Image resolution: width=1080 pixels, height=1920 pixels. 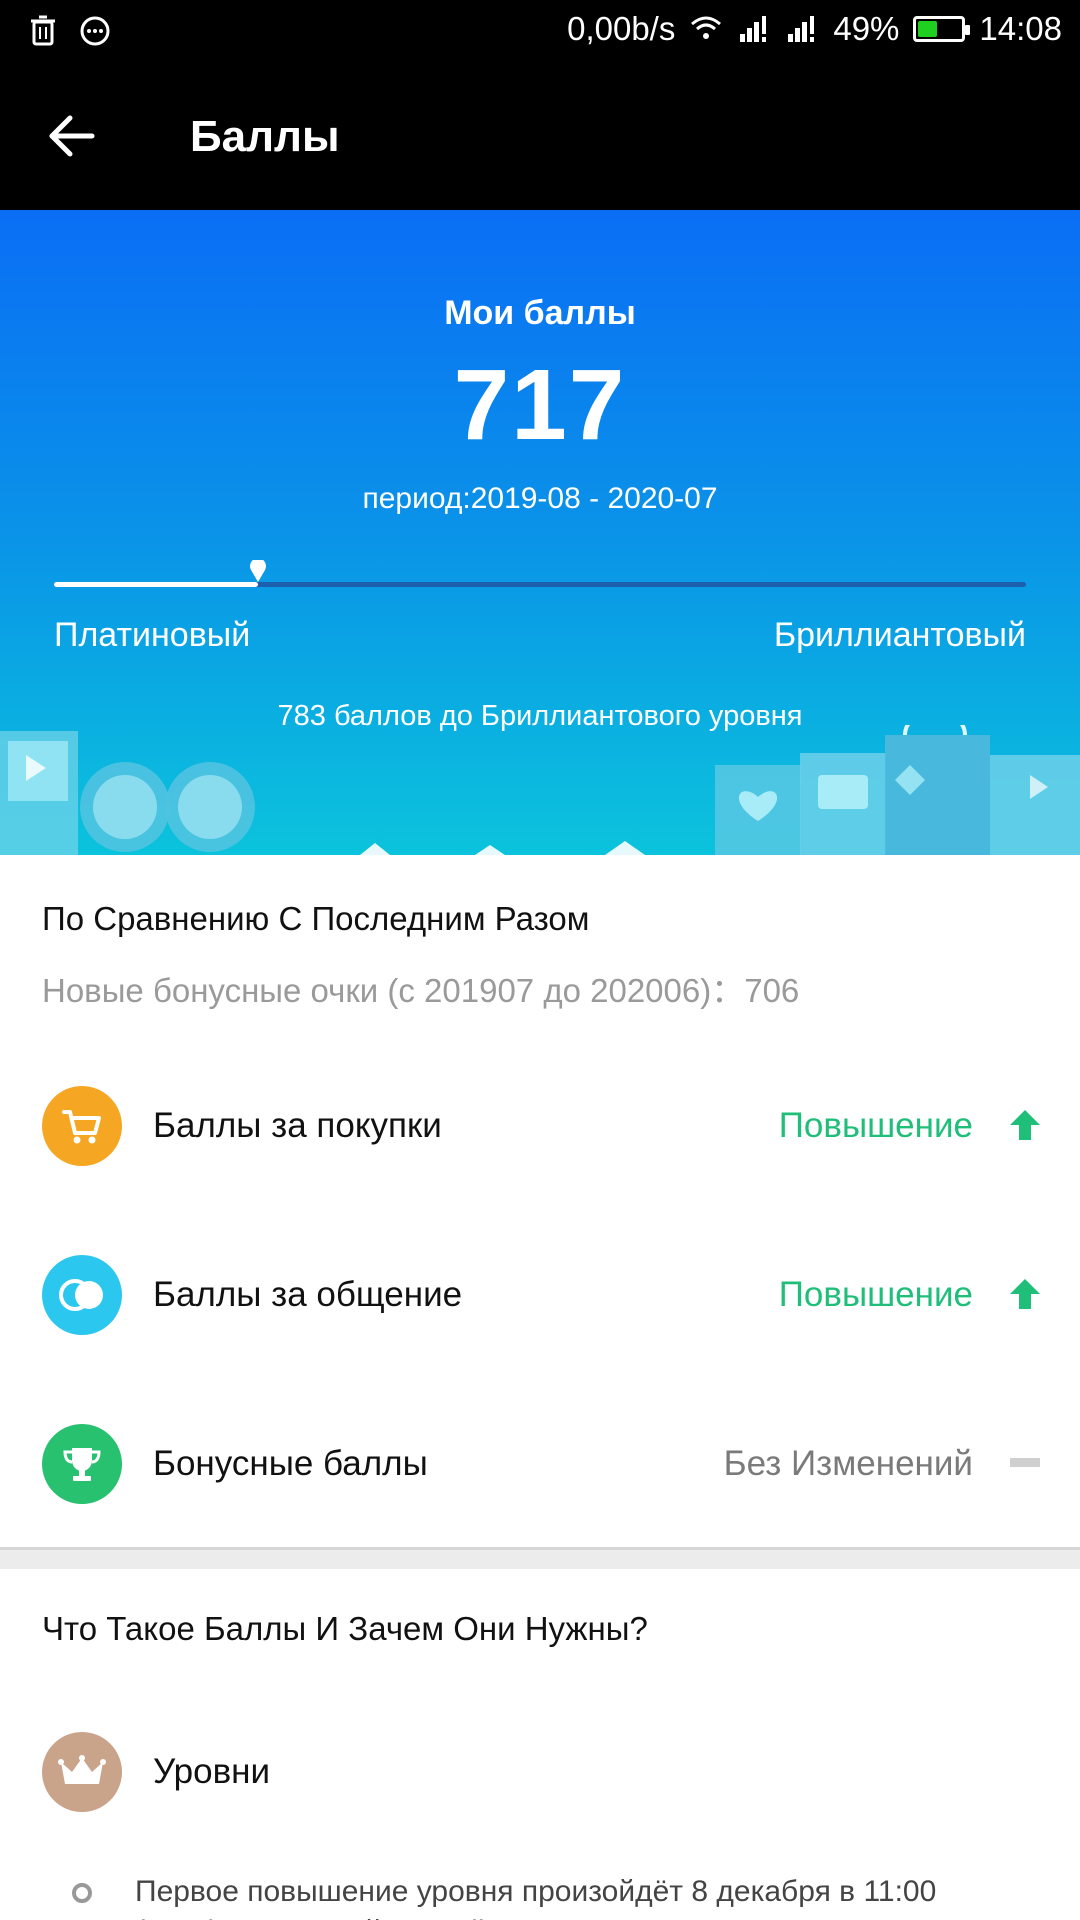 What do you see at coordinates (540, 573) in the screenshot?
I see `level-progress-bar` at bounding box center [540, 573].